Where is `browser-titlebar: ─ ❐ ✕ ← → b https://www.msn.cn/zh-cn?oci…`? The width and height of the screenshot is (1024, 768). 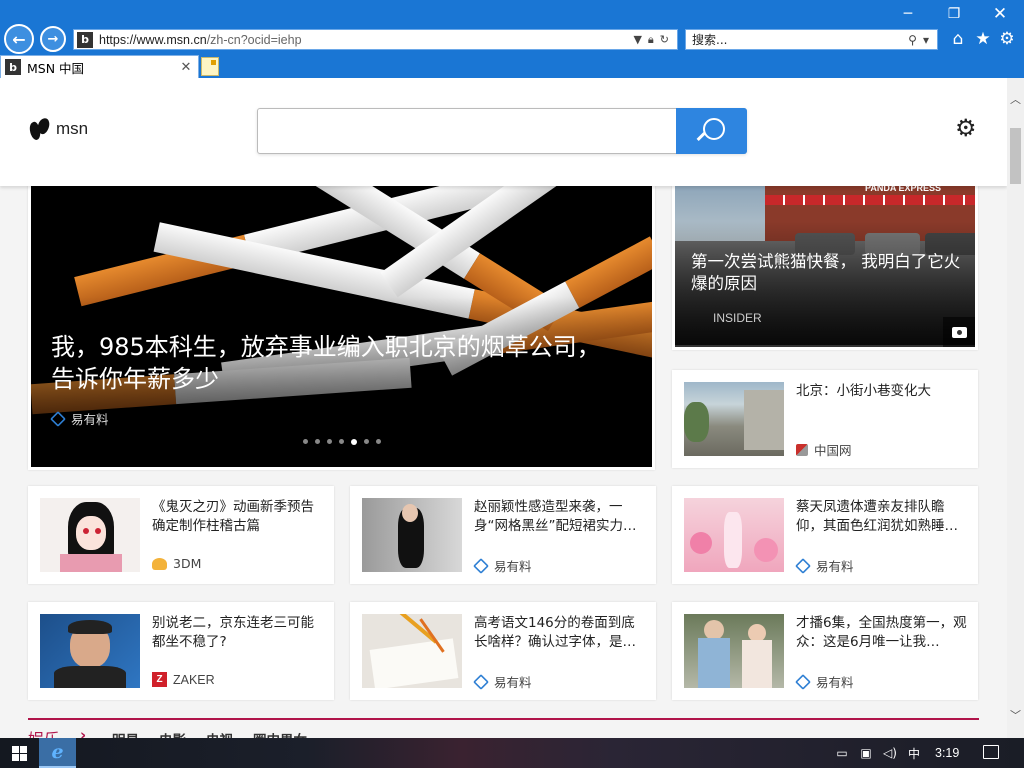 browser-titlebar: ─ ❐ ✕ ← → b https://www.msn.cn/zh-cn?oci… is located at coordinates (512, 39).